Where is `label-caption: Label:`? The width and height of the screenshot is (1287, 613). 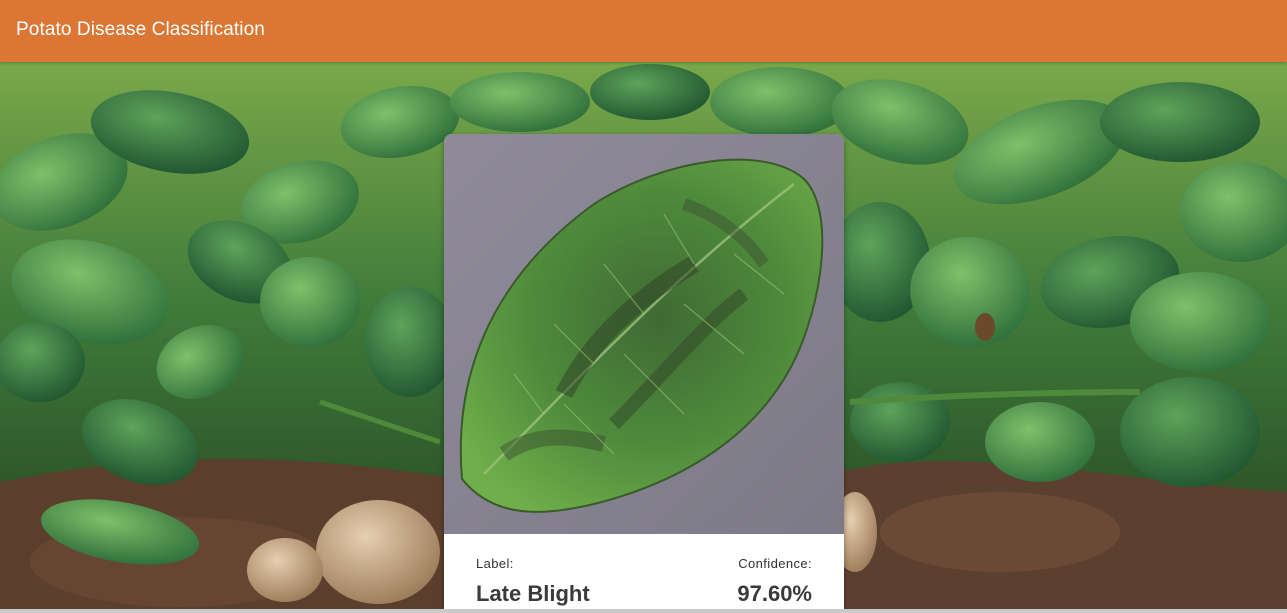
label-caption: Label: is located at coordinates (495, 563).